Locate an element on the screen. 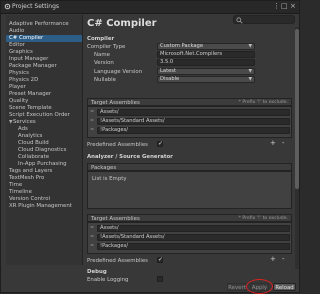 Image resolution: width=320 pixels, height=294 pixels. sidebar-item-csharp-compiler: C# Compiler is located at coordinates (44, 38).